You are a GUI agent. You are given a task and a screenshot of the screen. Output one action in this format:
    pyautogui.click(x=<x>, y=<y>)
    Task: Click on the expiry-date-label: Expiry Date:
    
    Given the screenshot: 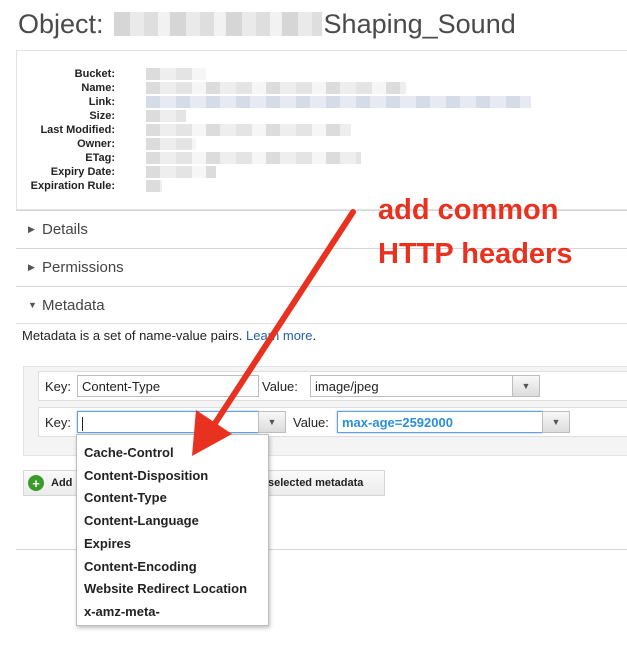 What is the action you would take?
    pyautogui.click(x=82, y=172)
    